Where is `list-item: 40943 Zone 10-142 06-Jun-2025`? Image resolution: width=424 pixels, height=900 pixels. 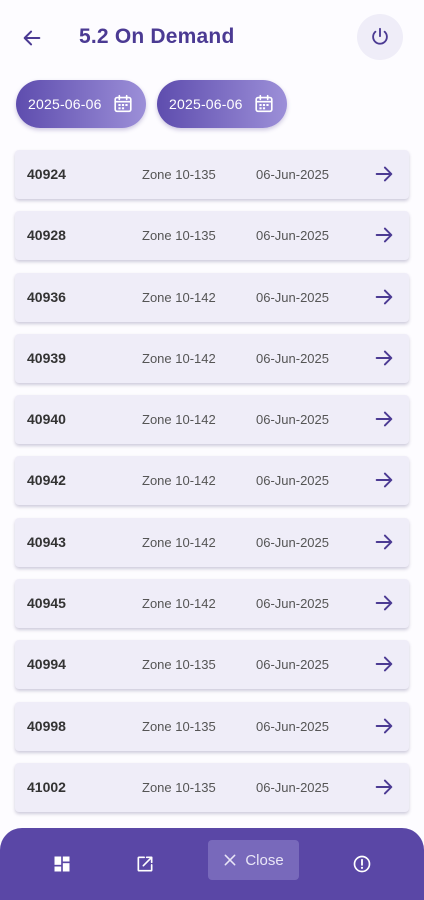 list-item: 40943 Zone 10-142 06-Jun-2025 is located at coordinates (212, 542).